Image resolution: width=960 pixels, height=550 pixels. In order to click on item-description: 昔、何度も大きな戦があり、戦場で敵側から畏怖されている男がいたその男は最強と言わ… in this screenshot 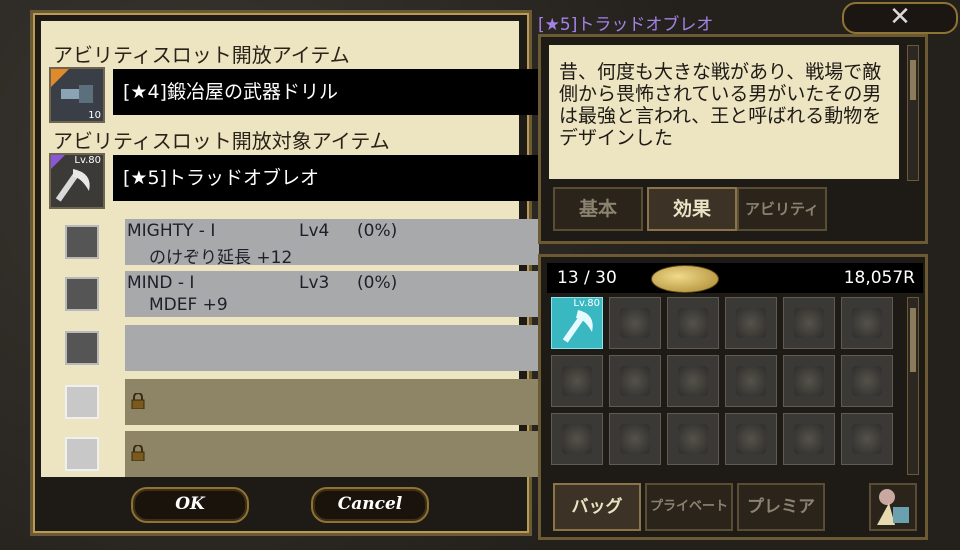, I will do `click(724, 112)`.